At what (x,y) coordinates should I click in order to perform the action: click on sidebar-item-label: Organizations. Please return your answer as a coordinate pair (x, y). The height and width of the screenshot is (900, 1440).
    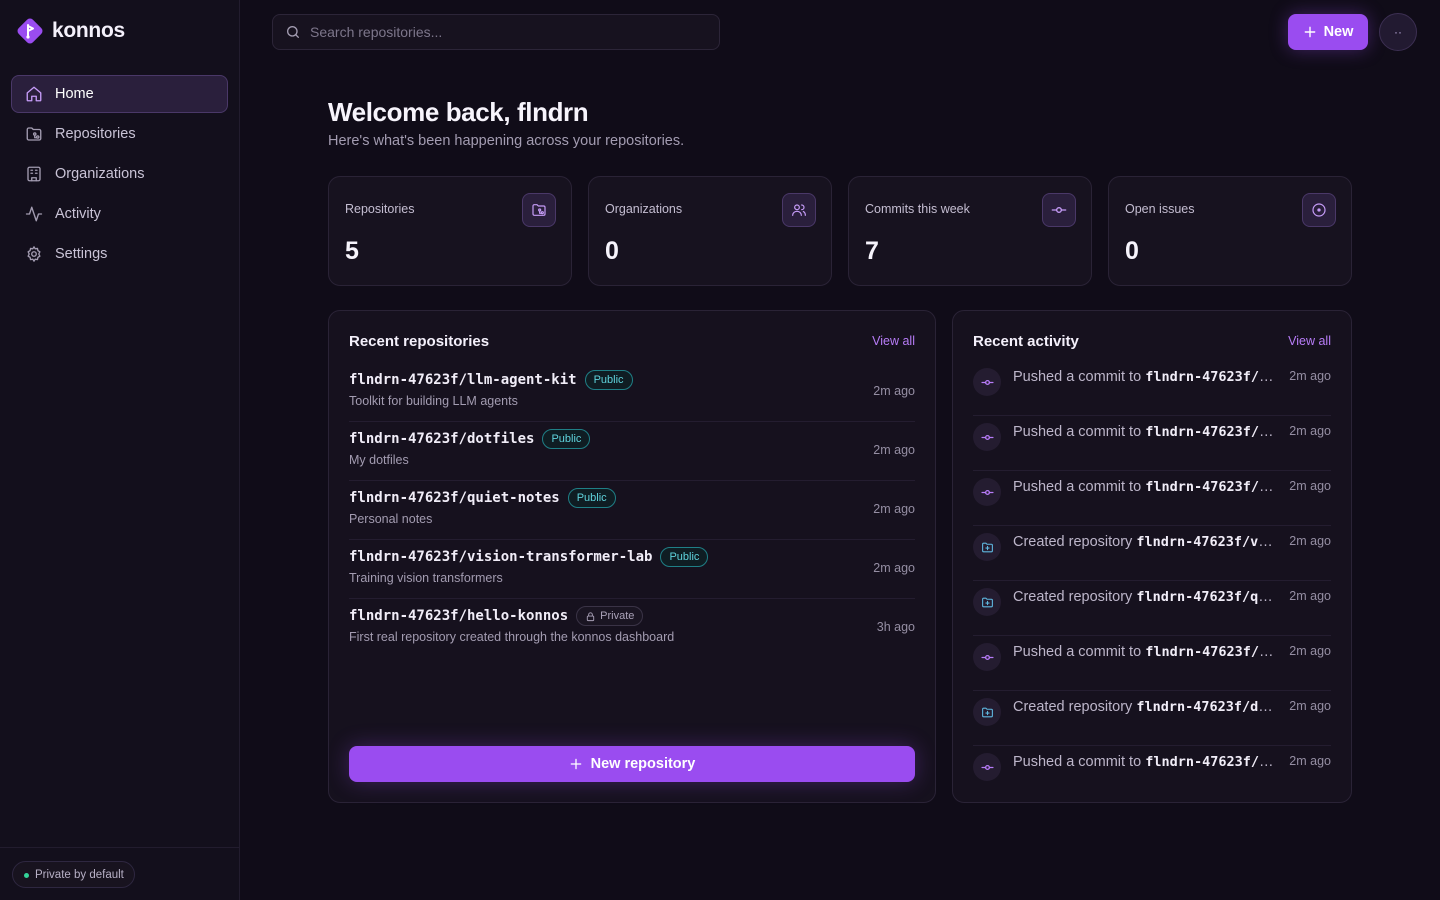
    Looking at the image, I should click on (100, 174).